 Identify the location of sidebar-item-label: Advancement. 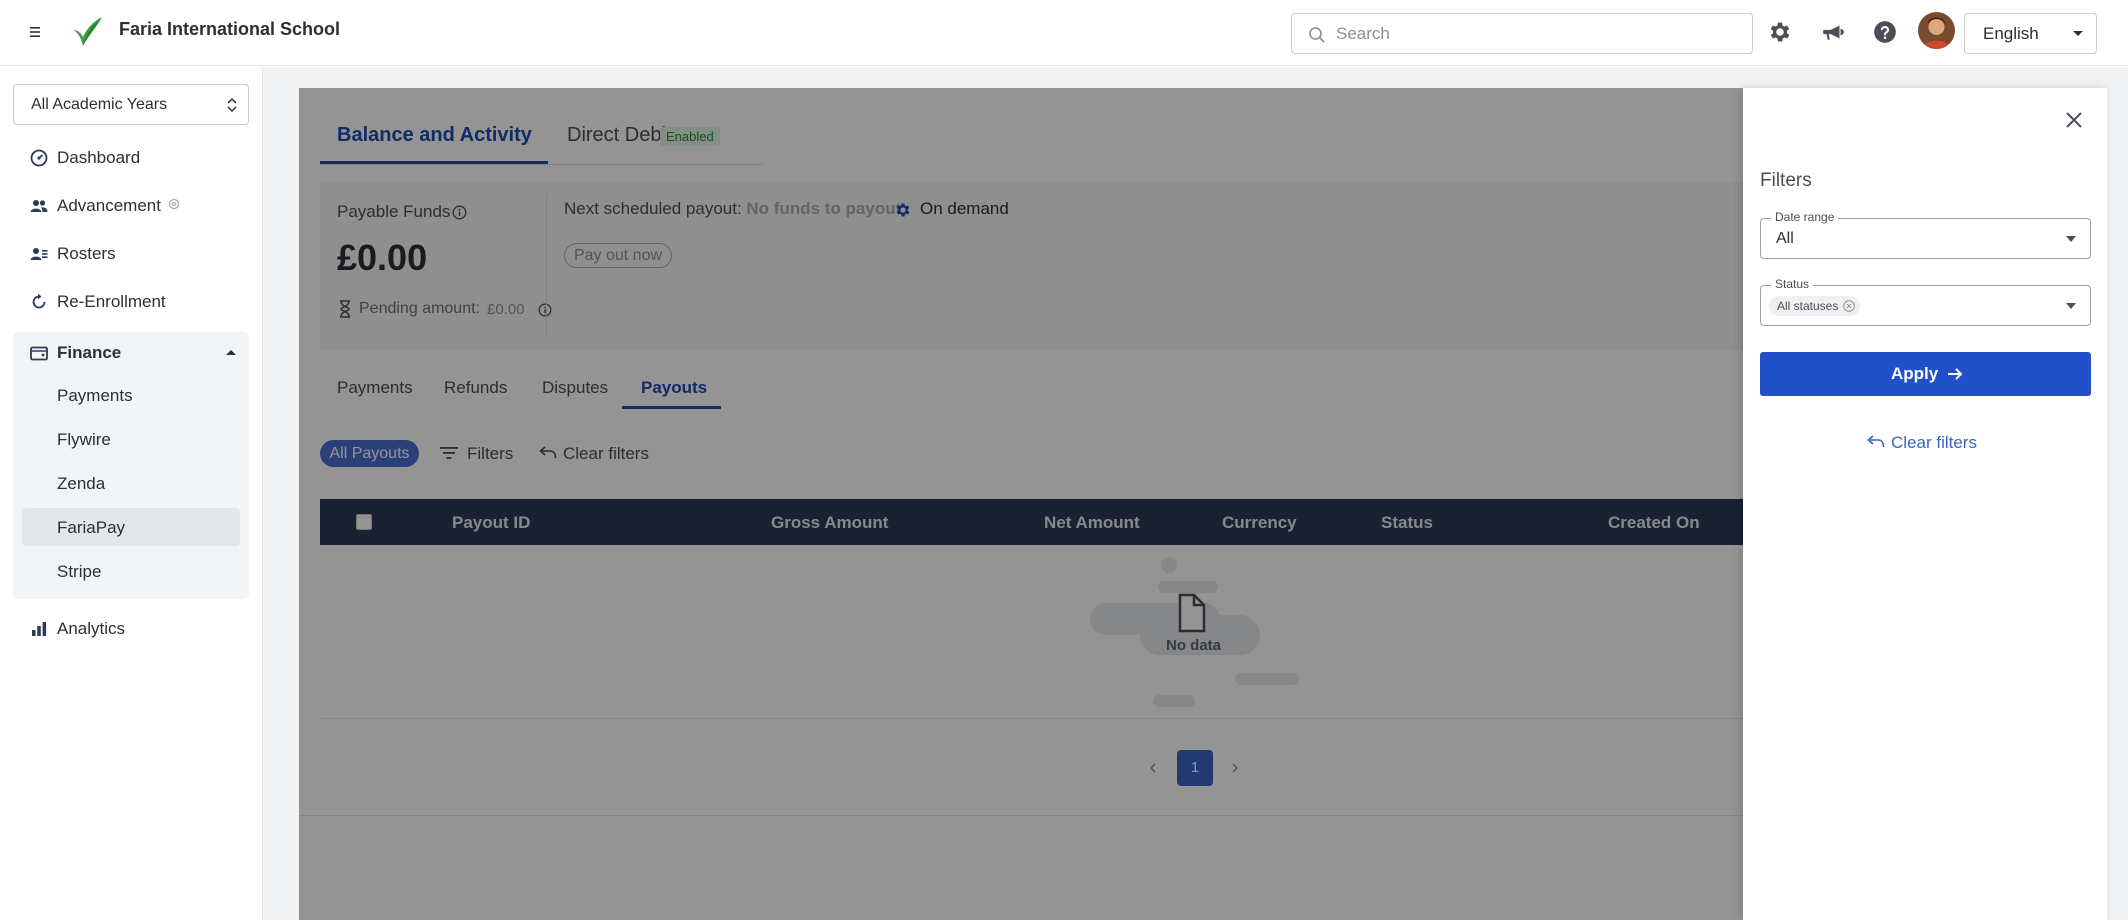
(109, 205).